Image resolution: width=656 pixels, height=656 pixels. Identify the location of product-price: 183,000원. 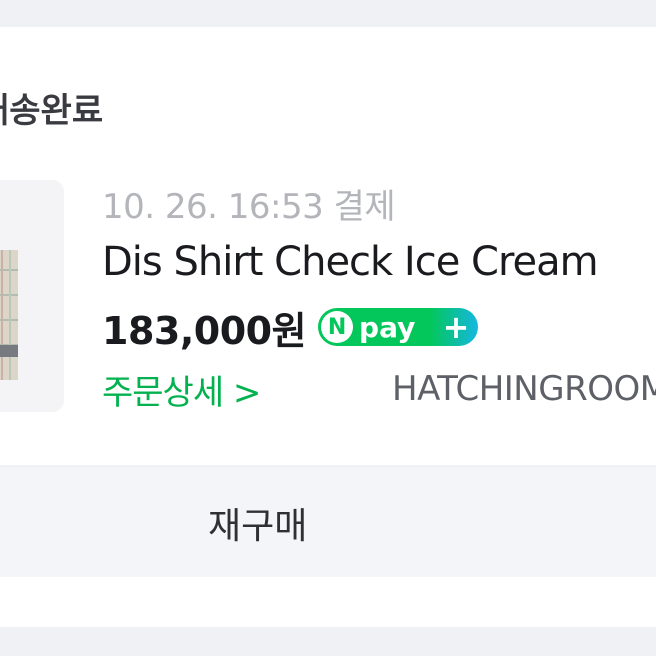
(204, 330).